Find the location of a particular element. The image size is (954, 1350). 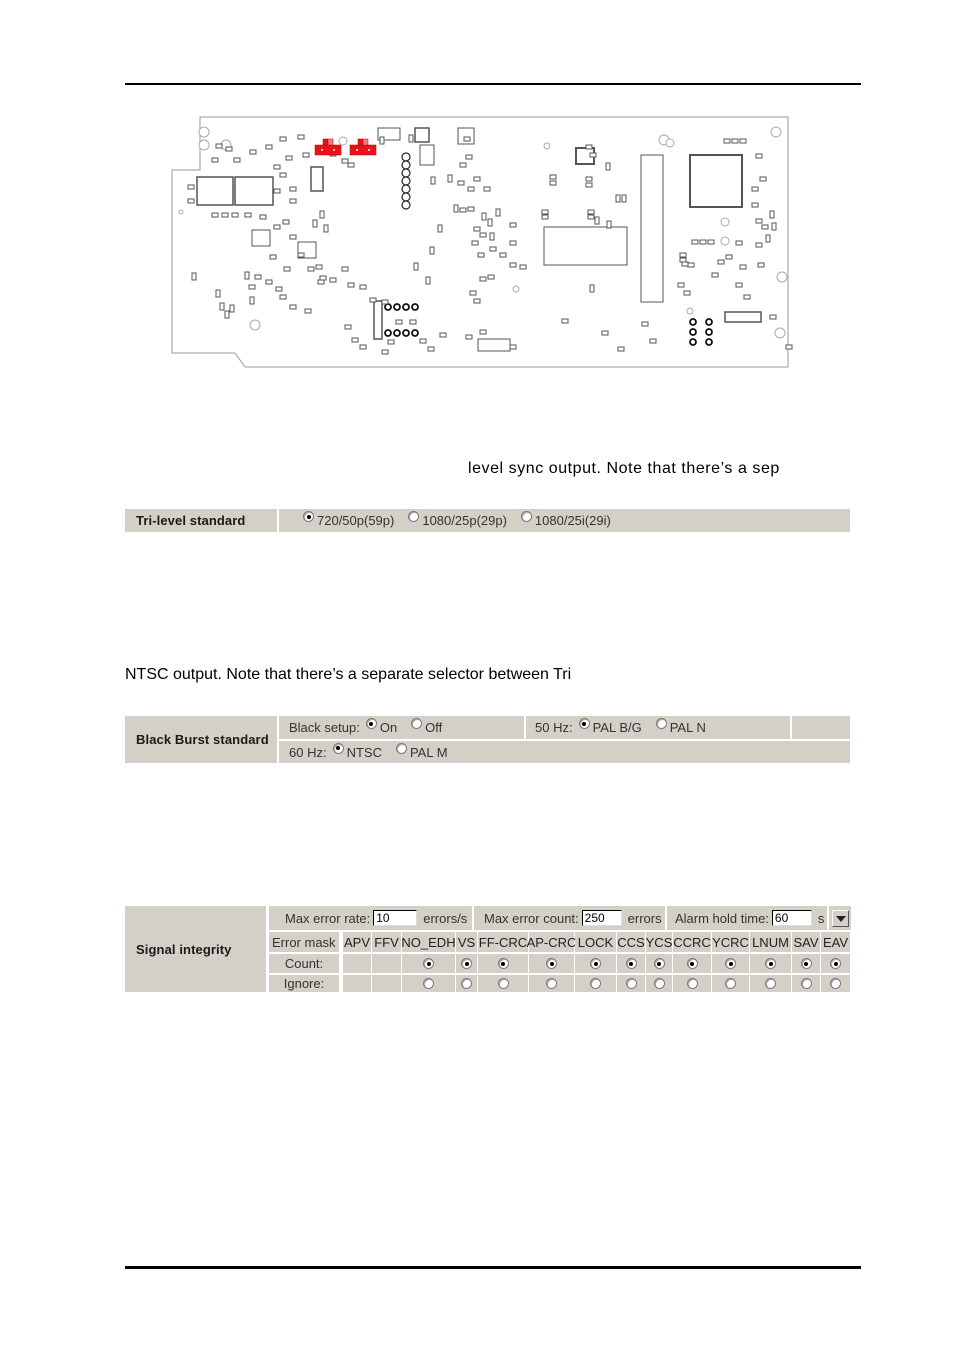

count-radio-ccrc is located at coordinates (692, 963).